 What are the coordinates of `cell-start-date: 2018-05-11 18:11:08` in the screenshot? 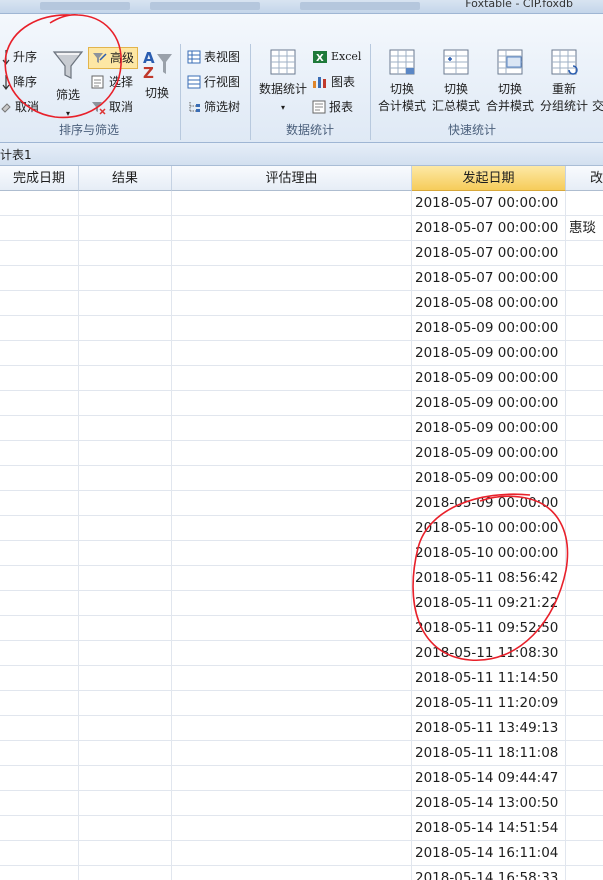 It's located at (489, 753).